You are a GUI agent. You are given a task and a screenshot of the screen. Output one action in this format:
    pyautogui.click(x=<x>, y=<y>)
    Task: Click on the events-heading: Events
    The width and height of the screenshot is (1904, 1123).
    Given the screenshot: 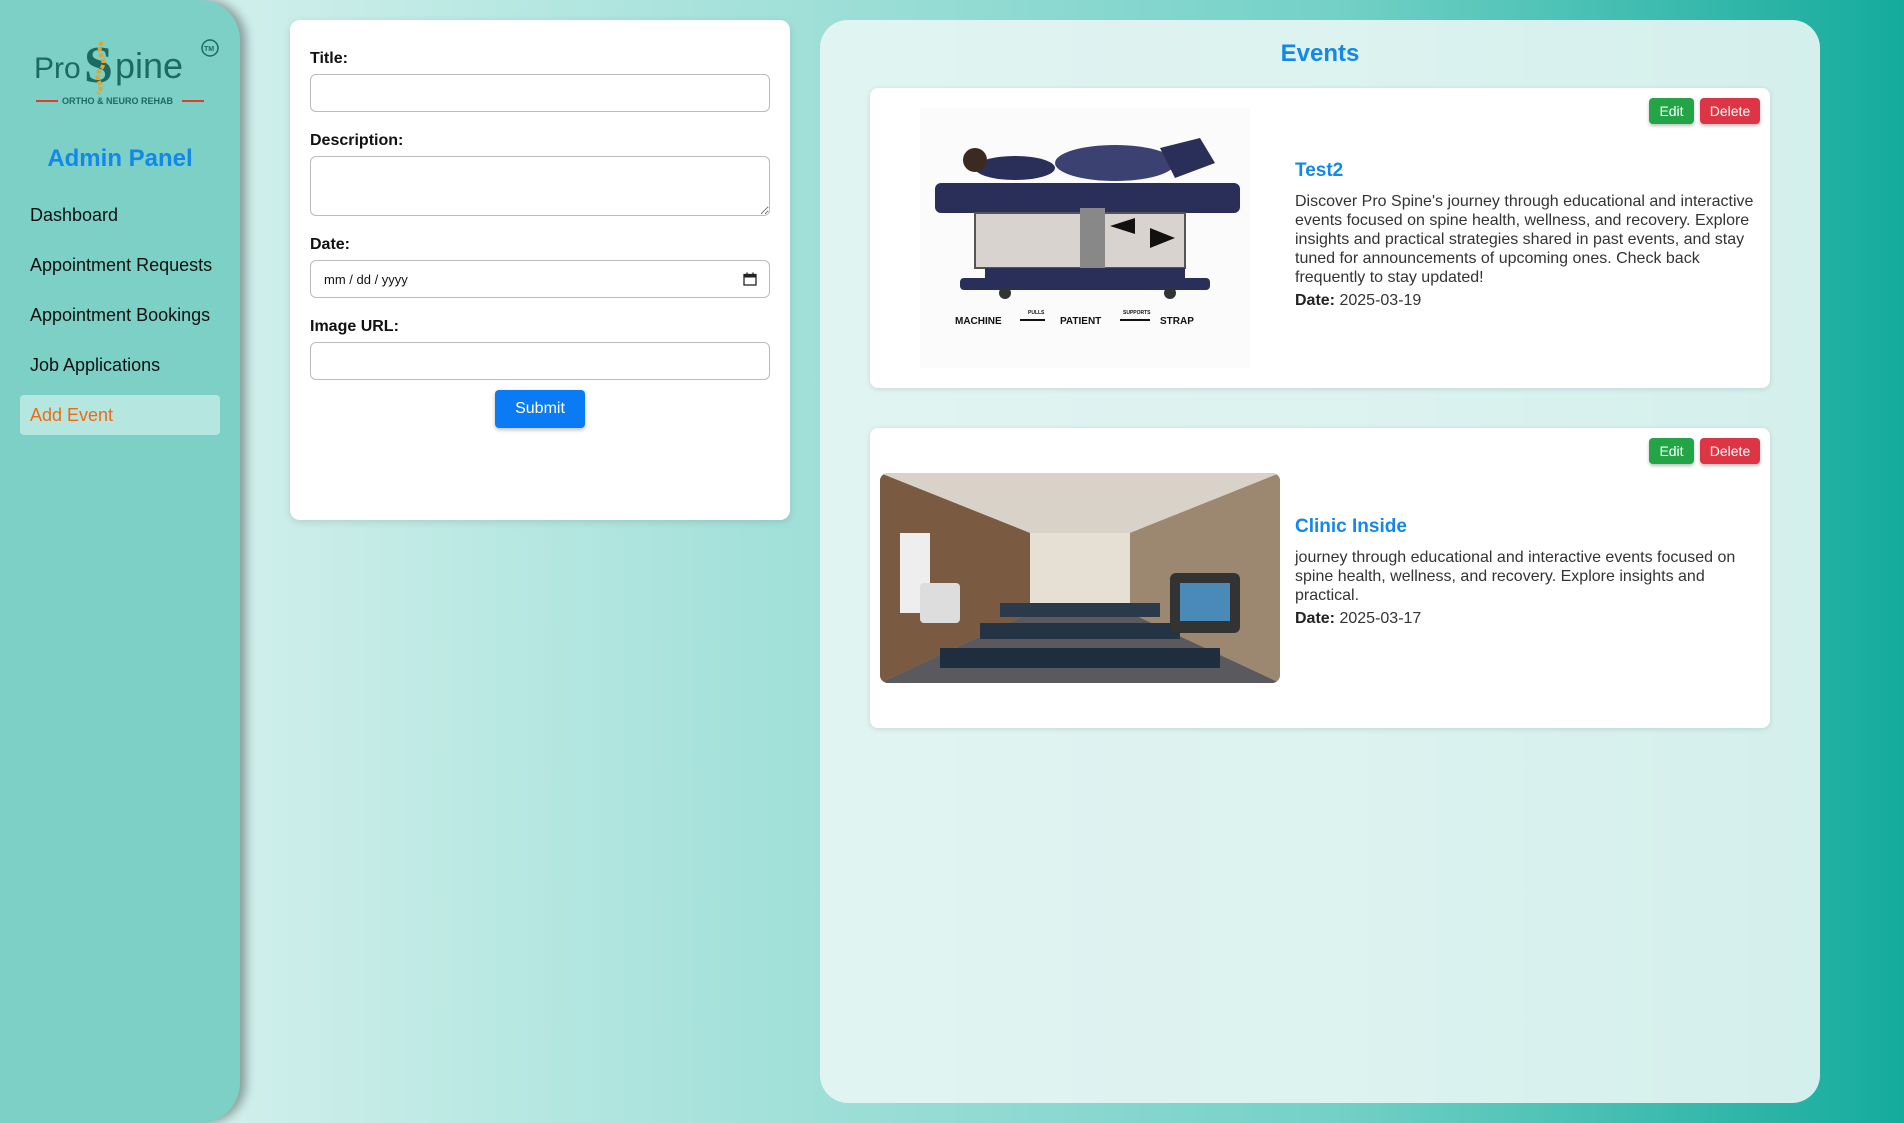 What is the action you would take?
    pyautogui.click(x=1320, y=53)
    